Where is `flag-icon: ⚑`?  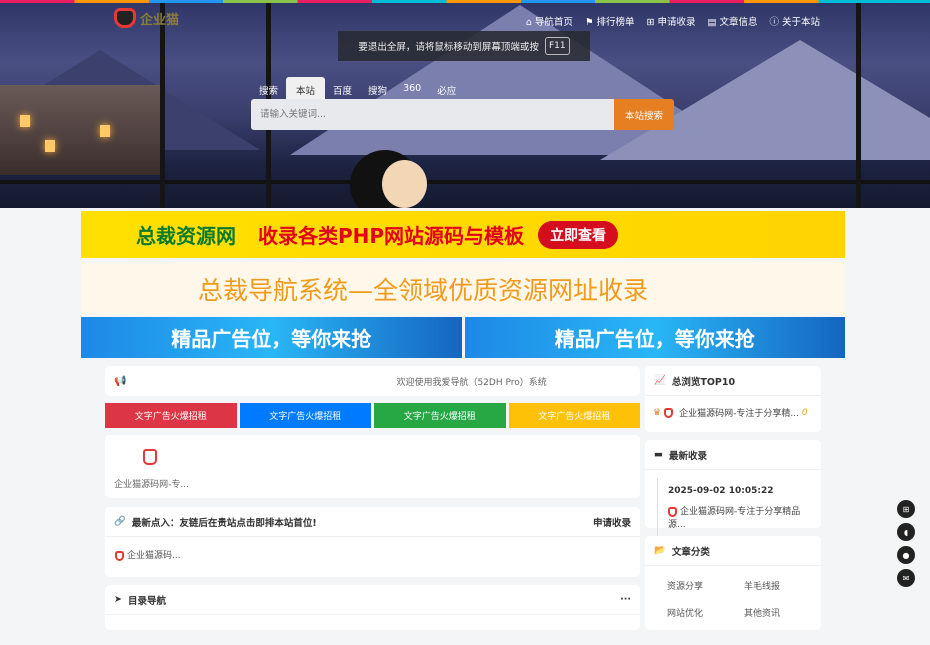 flag-icon: ⚑ is located at coordinates (589, 22).